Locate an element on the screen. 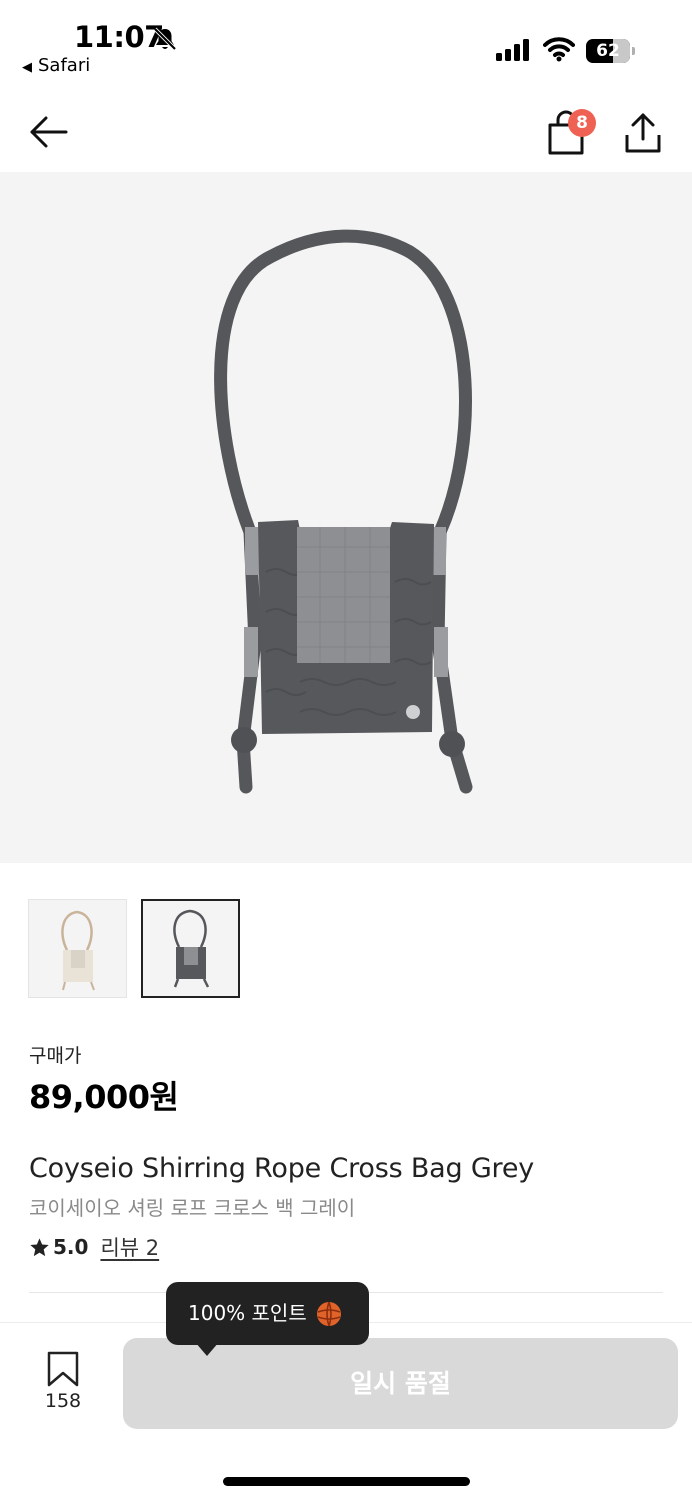  tooltip-arrow is located at coordinates (207, 1349).